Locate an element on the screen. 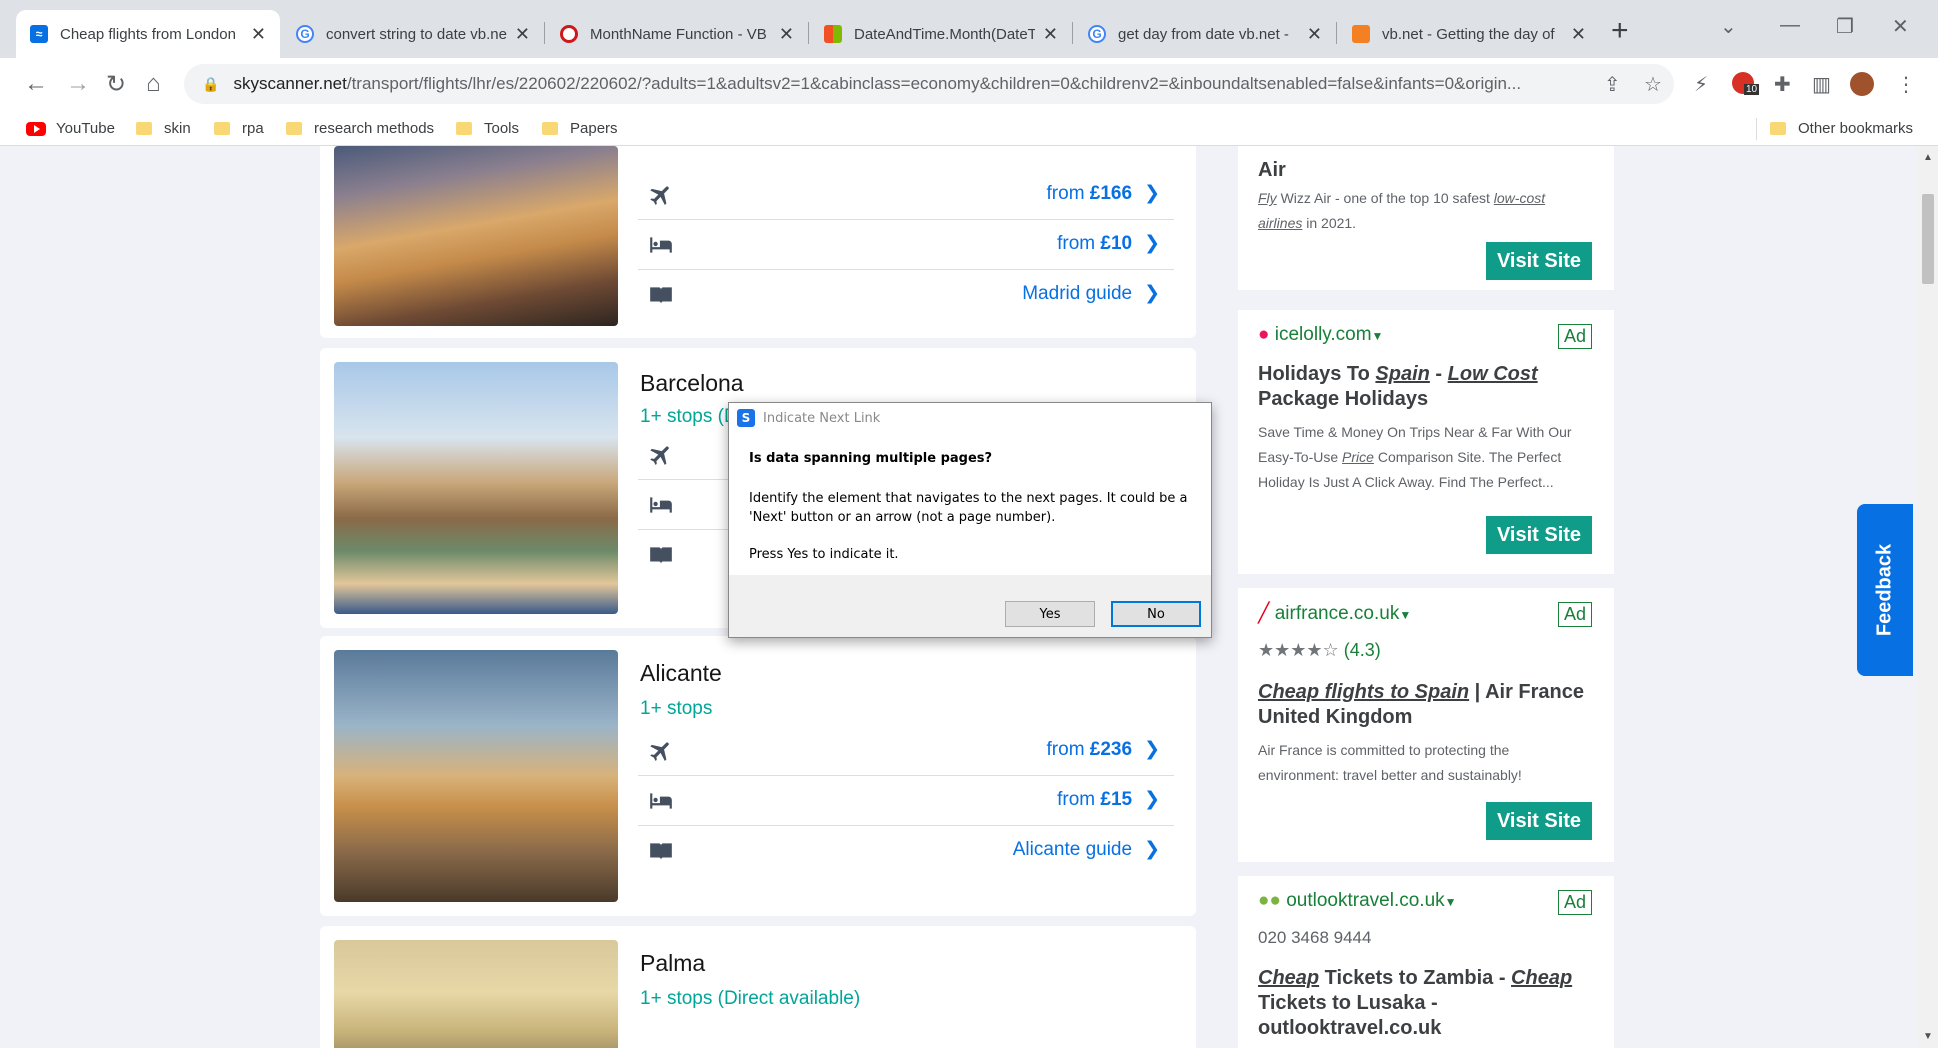 The width and height of the screenshot is (1938, 1048). city-name: Alicante is located at coordinates (681, 673).